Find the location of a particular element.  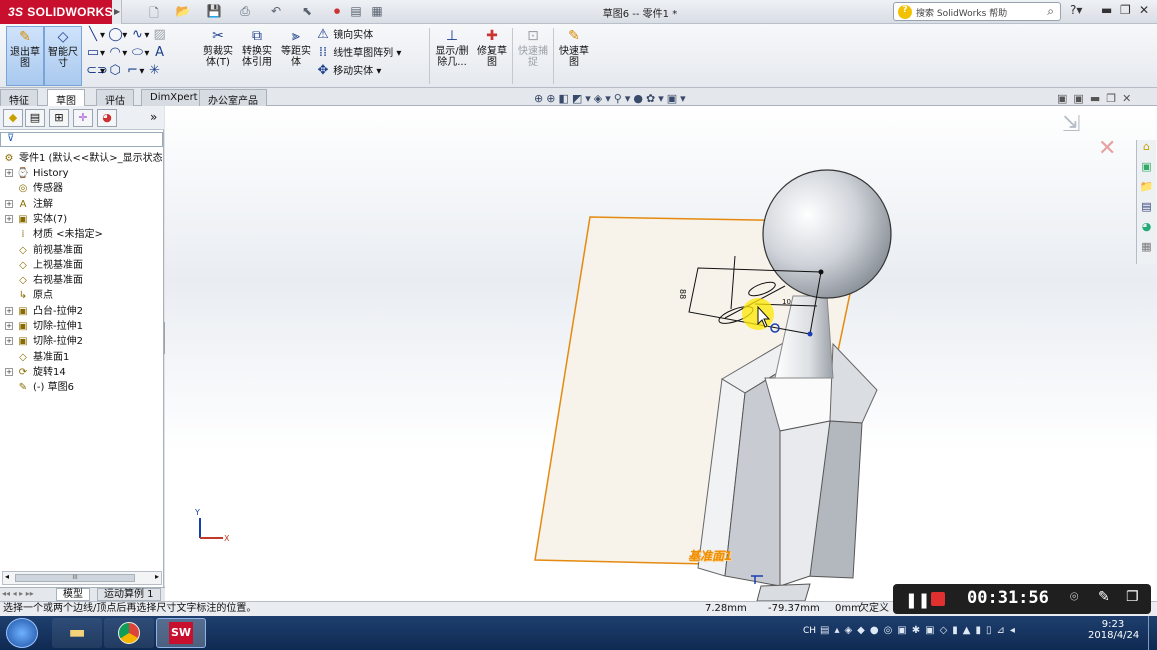

construction-icon: ▨ is located at coordinates (160, 35).